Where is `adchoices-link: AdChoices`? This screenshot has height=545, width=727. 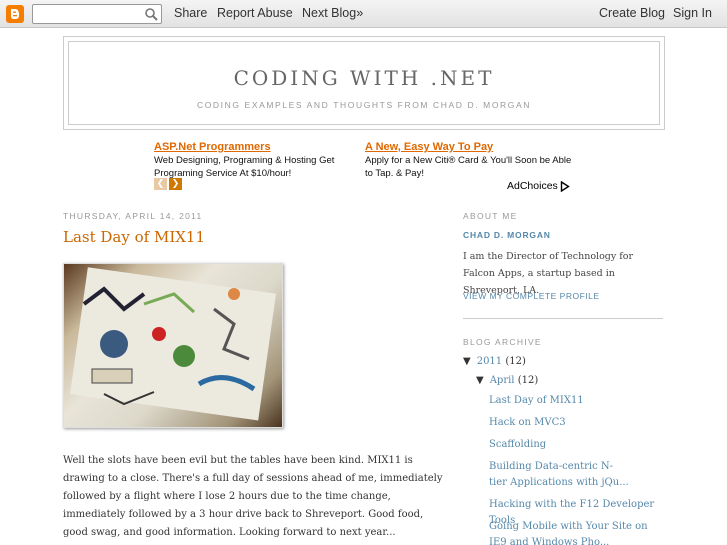 adchoices-link: AdChoices is located at coordinates (538, 186).